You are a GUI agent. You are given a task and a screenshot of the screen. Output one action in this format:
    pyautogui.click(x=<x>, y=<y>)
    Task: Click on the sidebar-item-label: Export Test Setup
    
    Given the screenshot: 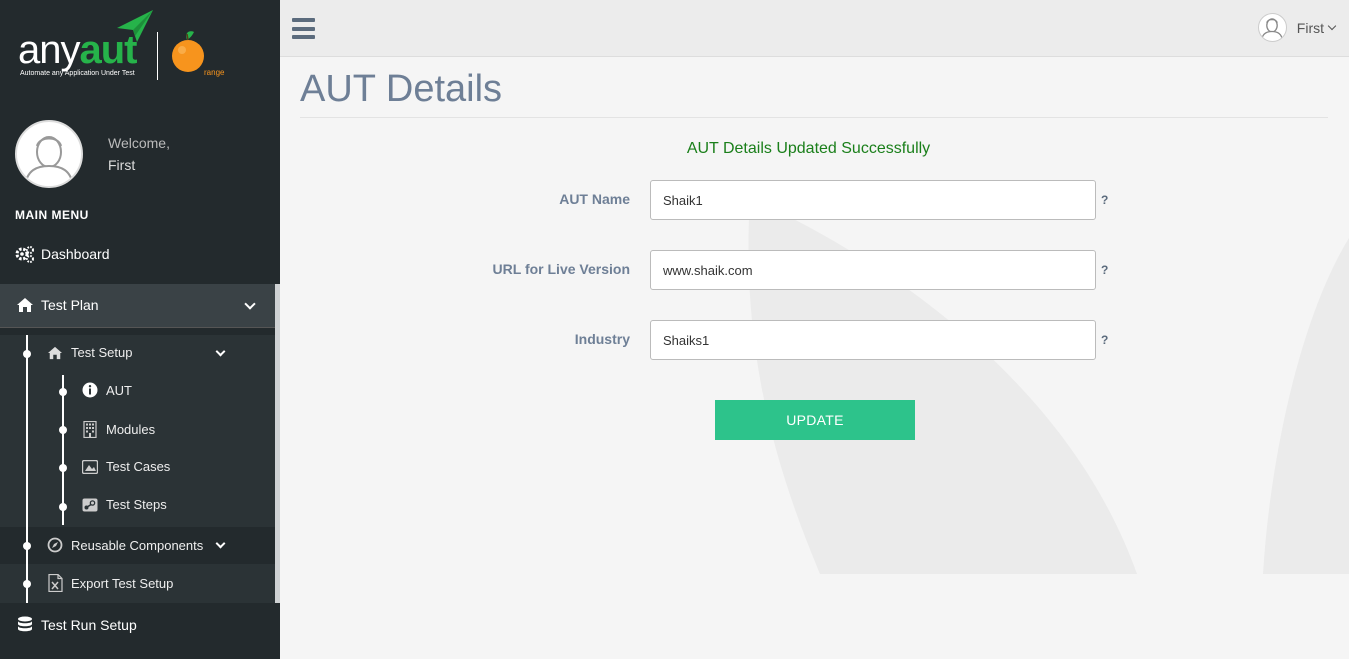 What is the action you would take?
    pyautogui.click(x=122, y=583)
    